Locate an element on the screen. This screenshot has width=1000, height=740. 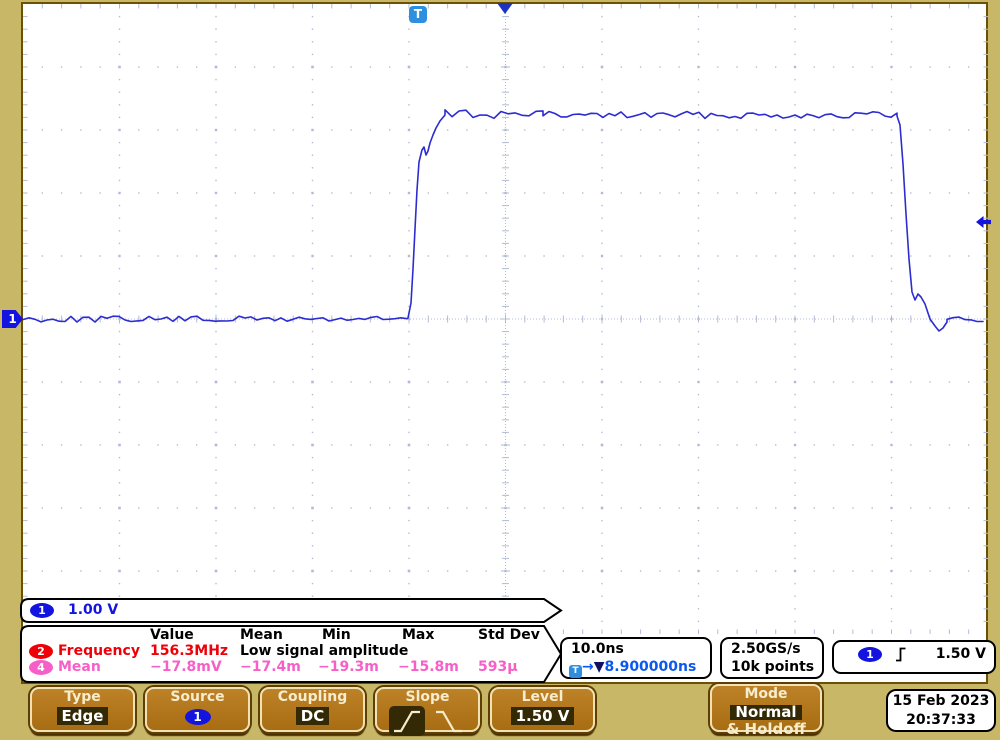
menu-level-button: Level 1.50 V is located at coordinates (542, 709).